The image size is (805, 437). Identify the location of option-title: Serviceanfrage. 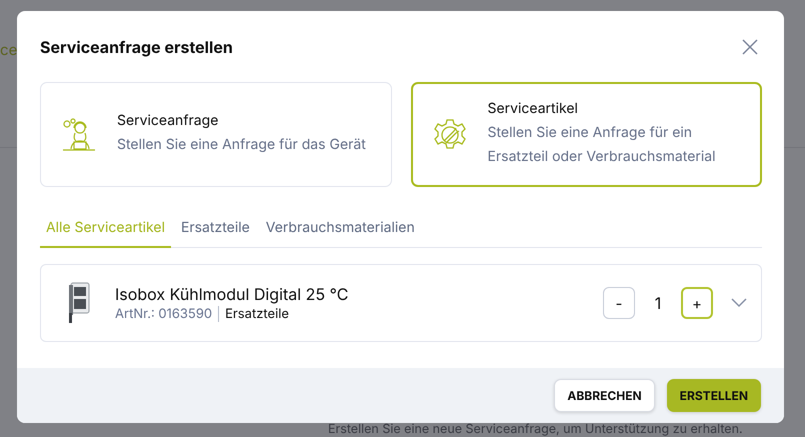
(168, 120).